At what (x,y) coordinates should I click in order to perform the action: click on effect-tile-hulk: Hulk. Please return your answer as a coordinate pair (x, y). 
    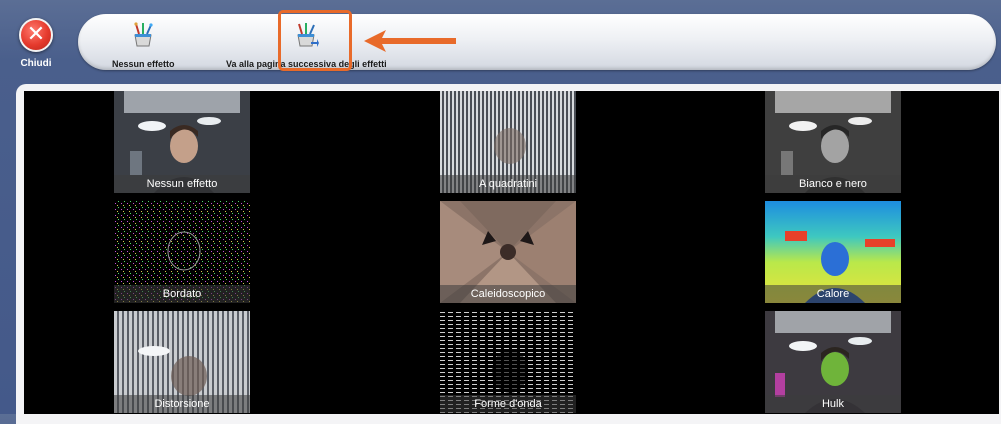
    Looking at the image, I should click on (833, 362).